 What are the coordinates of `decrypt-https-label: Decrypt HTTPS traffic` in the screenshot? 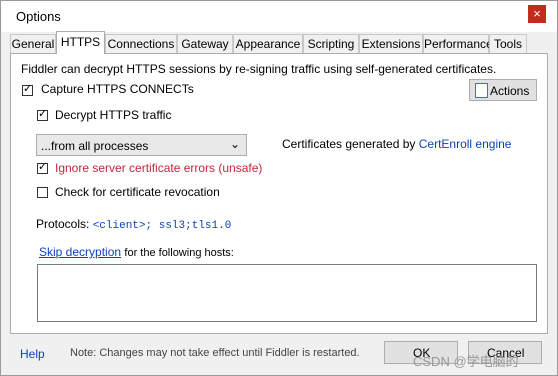 It's located at (113, 115).